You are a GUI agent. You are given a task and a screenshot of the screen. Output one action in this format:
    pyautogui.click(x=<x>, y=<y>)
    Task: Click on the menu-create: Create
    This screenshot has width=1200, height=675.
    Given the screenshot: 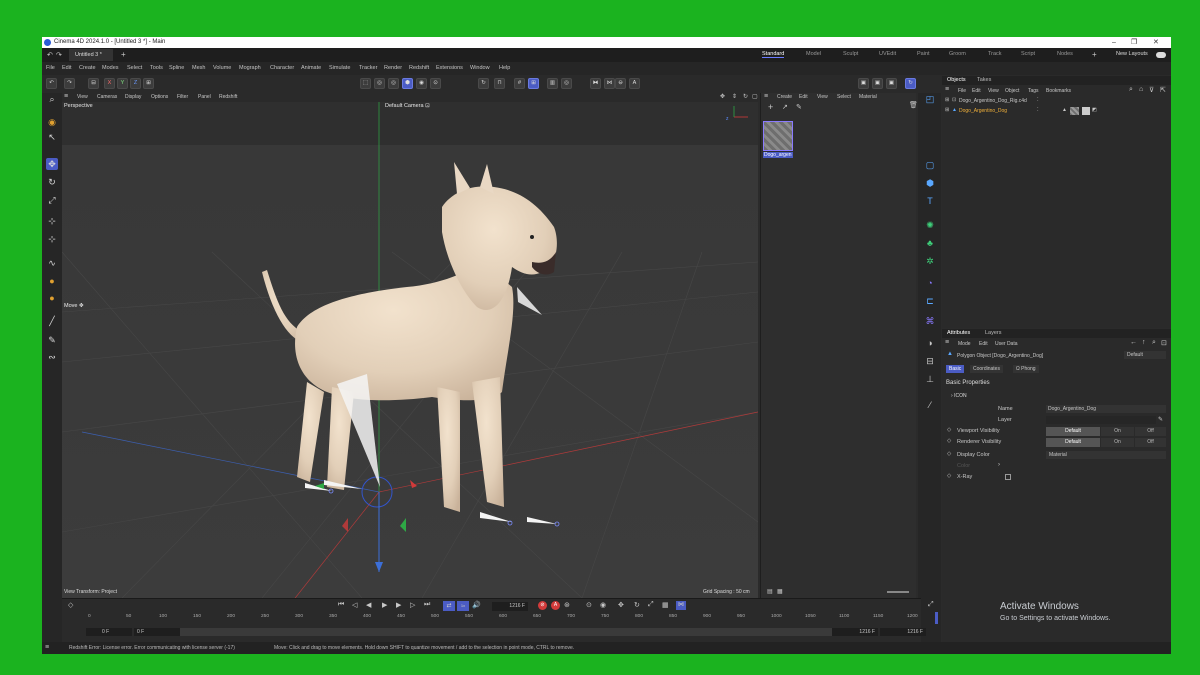 What is the action you would take?
    pyautogui.click(x=87, y=68)
    